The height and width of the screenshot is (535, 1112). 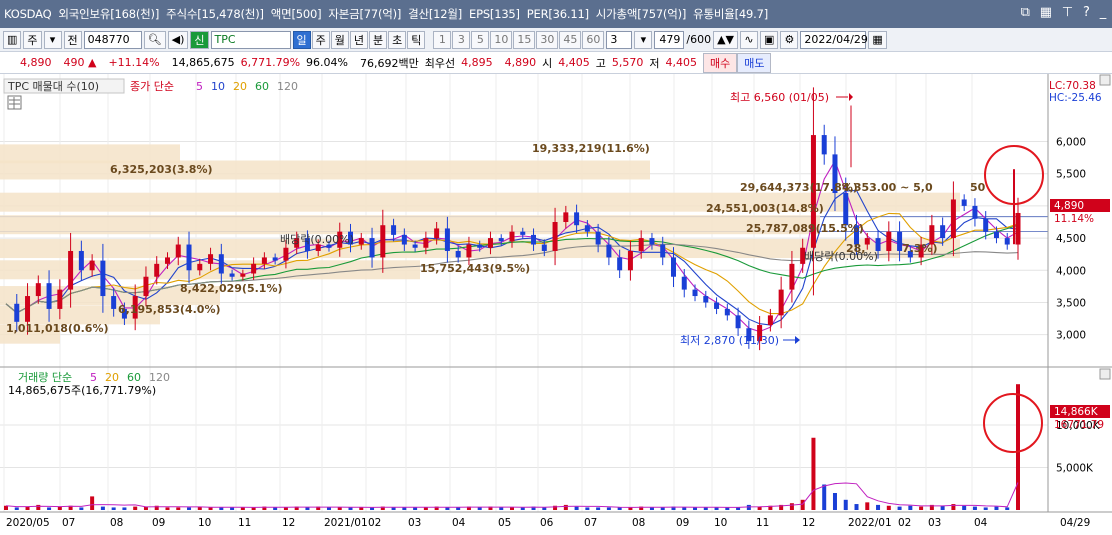 I want to click on period-6: 틱, so click(x=416, y=39).